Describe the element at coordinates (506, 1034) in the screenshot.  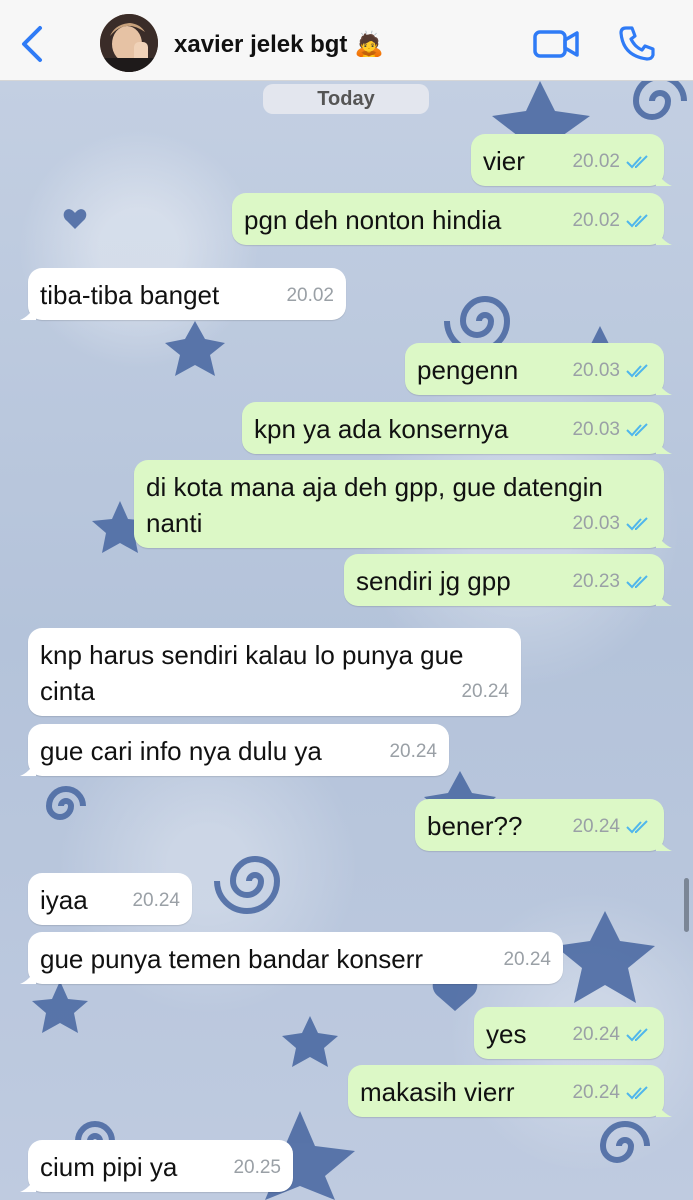
I see `message-text: yes` at that location.